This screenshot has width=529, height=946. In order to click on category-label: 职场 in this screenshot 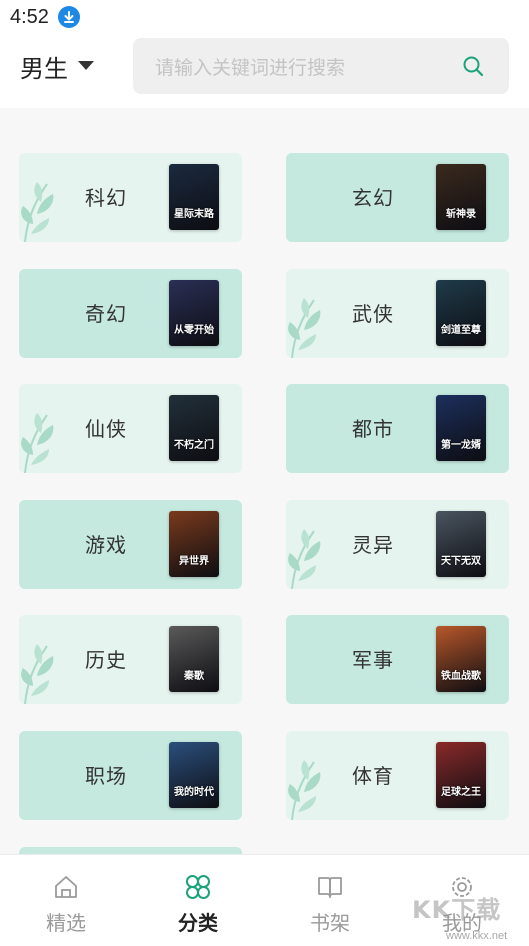, I will do `click(106, 776)`.